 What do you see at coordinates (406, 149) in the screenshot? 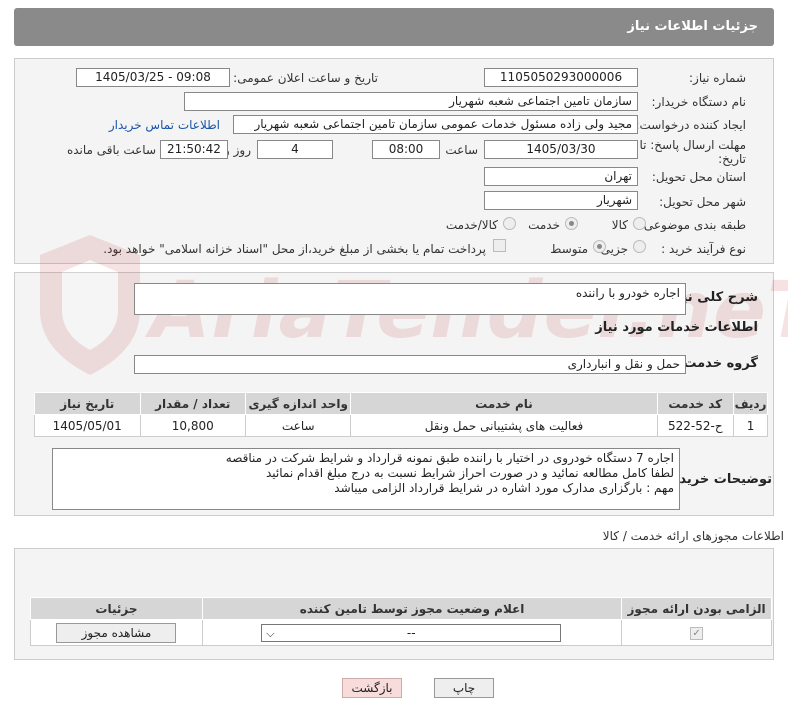
I see `deadline-time-field: 08:00` at bounding box center [406, 149].